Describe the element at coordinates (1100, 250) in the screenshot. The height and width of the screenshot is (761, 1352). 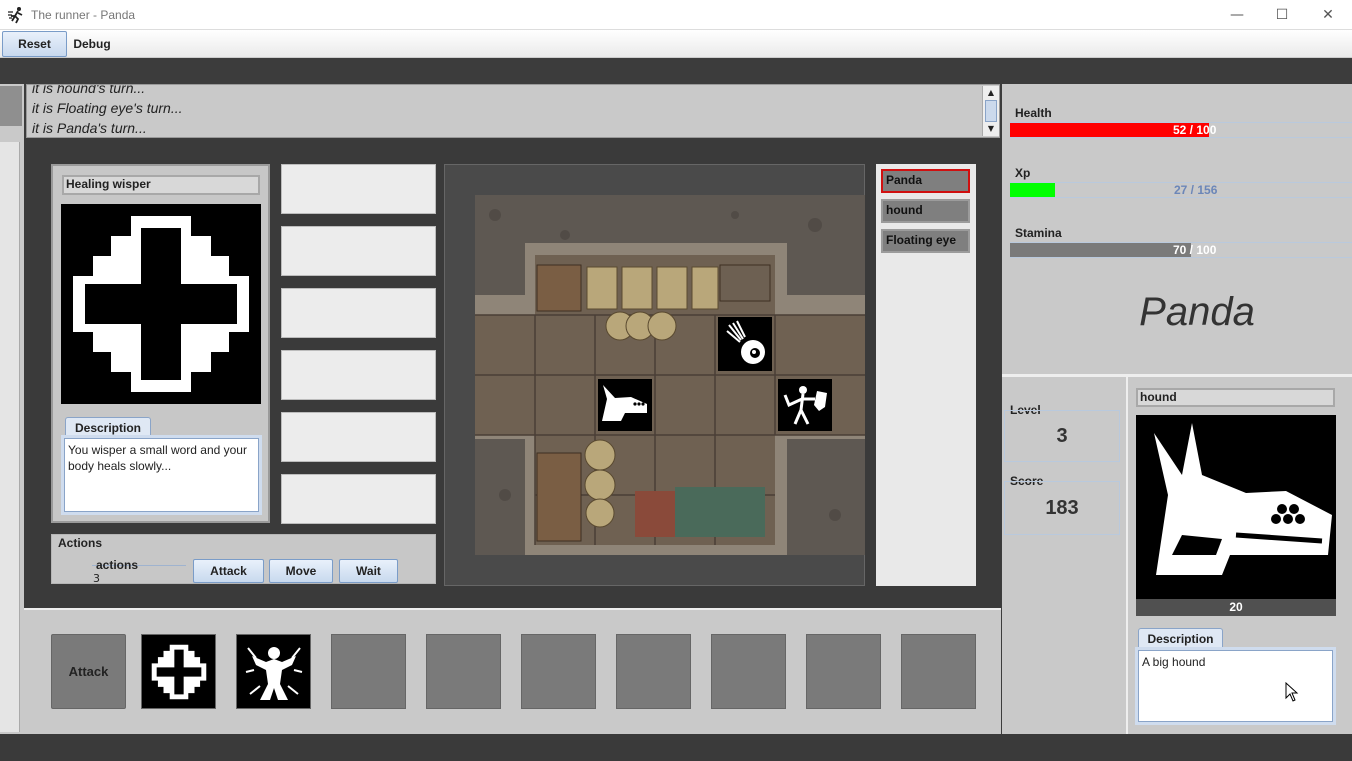
I see `stamina-bar-fill` at that location.